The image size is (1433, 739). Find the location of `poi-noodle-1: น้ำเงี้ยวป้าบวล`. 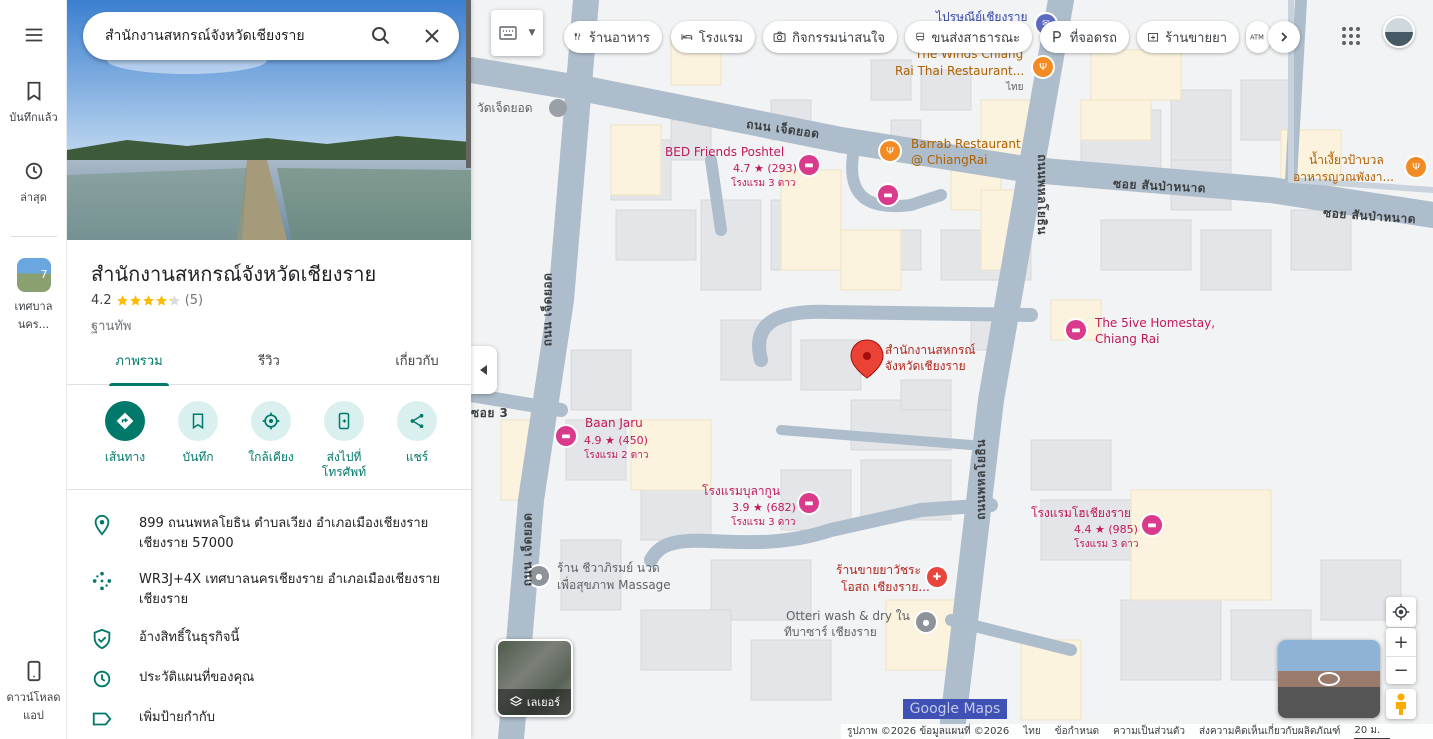

poi-noodle-1: น้ำเงี้ยวป้าบวล is located at coordinates (1346, 160).